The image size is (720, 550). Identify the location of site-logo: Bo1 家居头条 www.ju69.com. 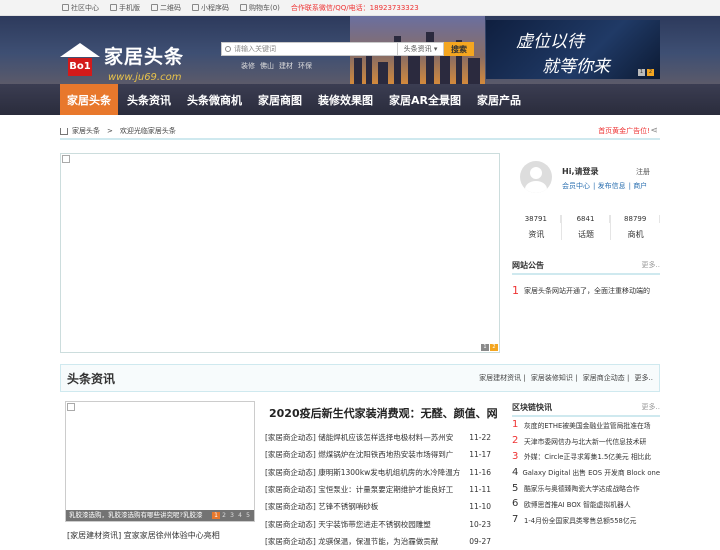
(140, 62).